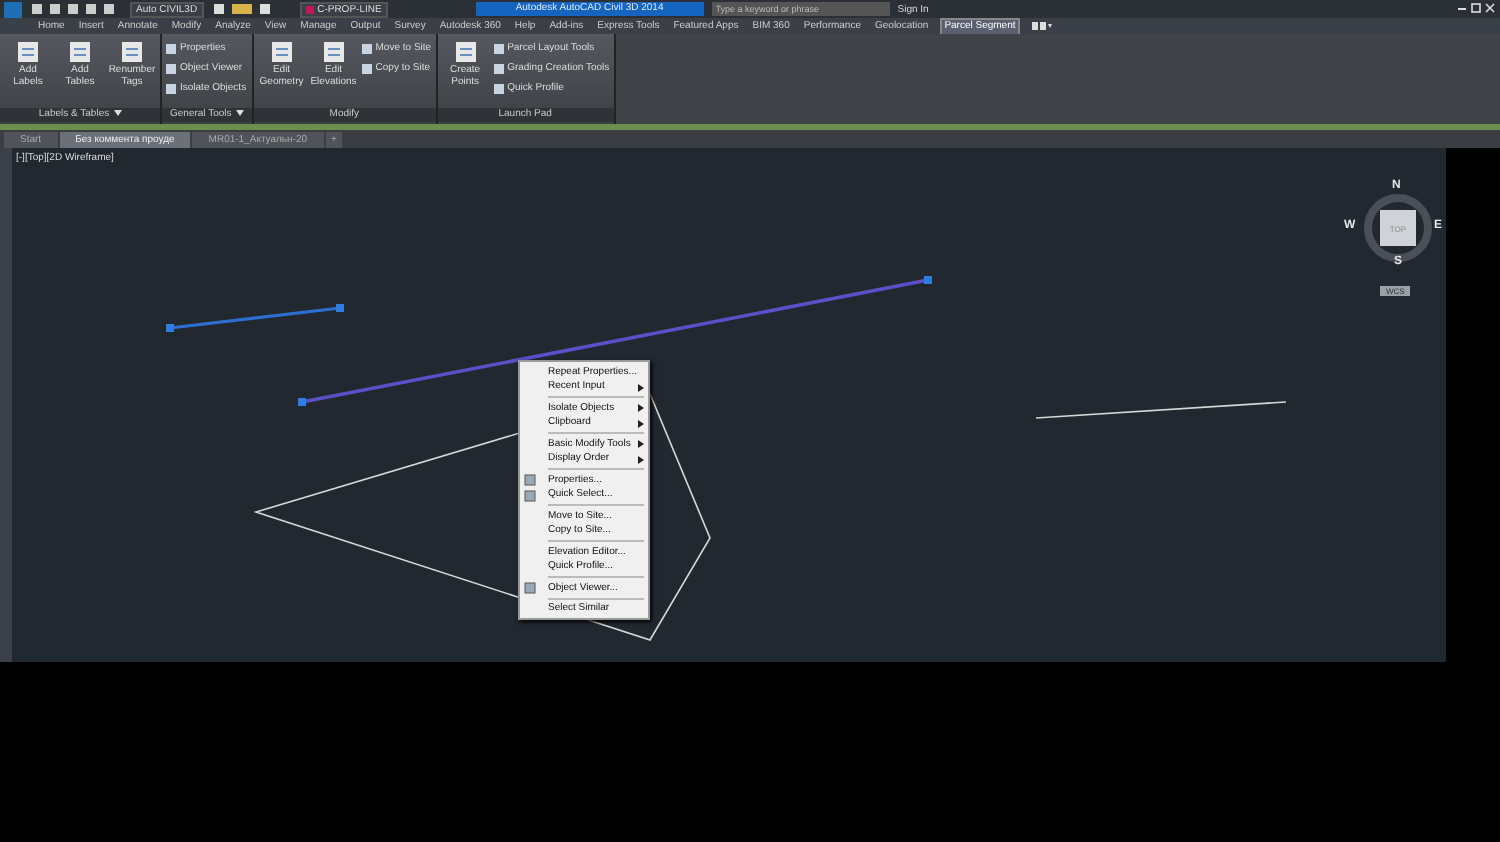 The width and height of the screenshot is (1500, 842). What do you see at coordinates (1161, 410) in the screenshot?
I see `line-segment` at bounding box center [1161, 410].